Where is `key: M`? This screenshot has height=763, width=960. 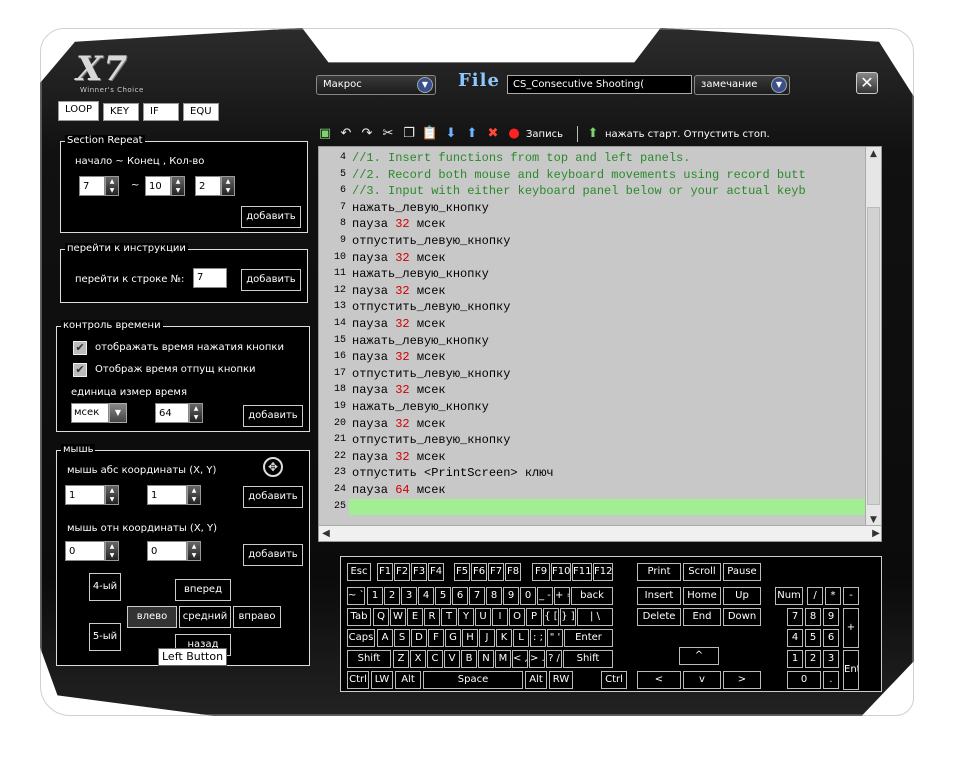 key: M is located at coordinates (503, 659).